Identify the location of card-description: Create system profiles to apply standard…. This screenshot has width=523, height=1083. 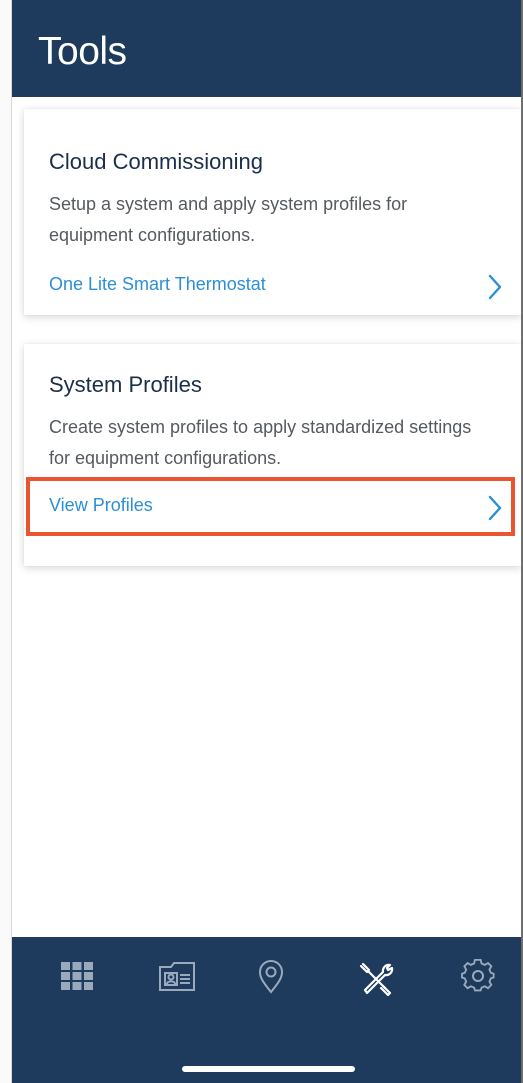
(260, 442).